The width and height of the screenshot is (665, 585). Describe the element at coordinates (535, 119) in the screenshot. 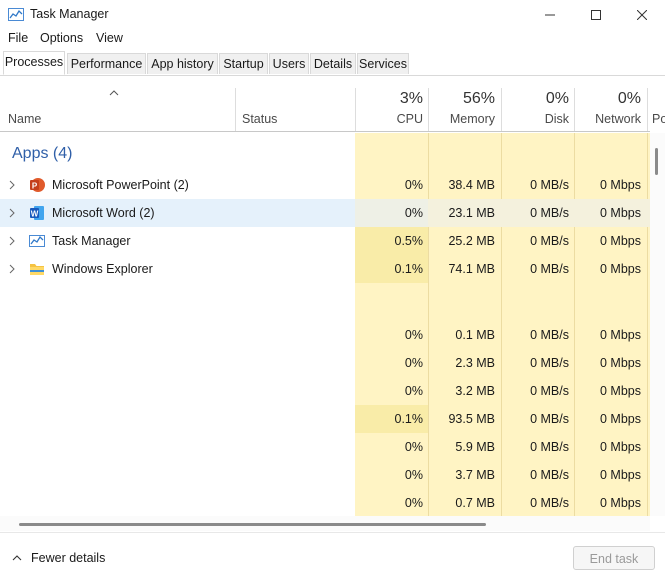

I see `column-disk: Disk` at that location.